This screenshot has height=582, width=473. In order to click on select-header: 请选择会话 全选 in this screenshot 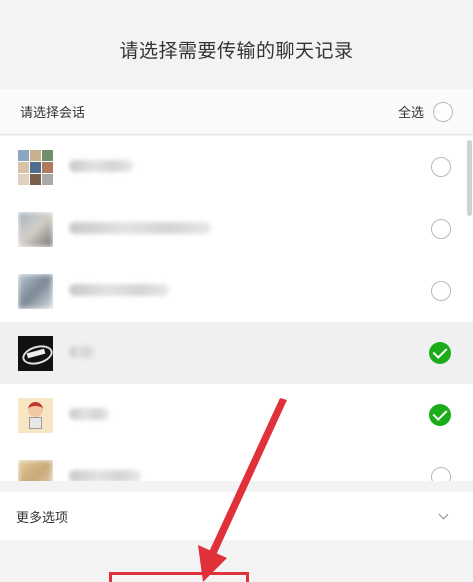, I will do `click(236, 112)`.